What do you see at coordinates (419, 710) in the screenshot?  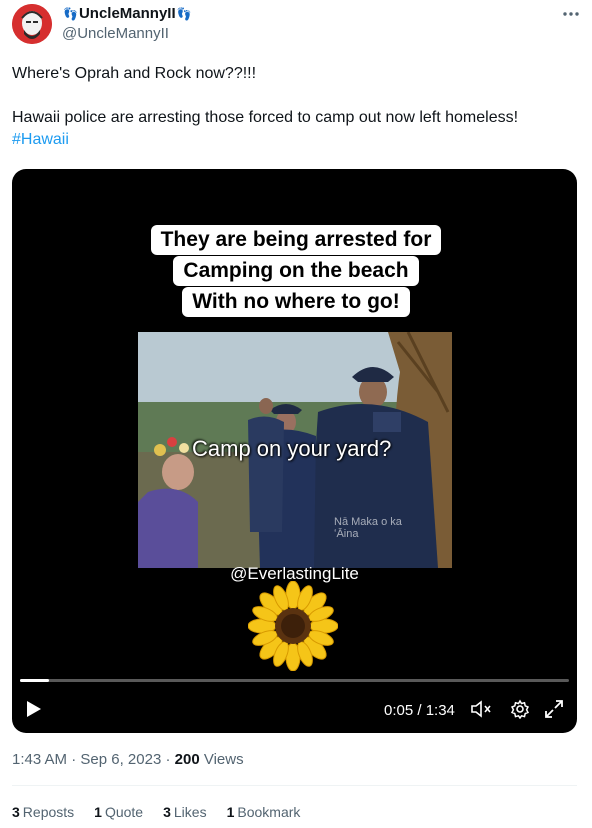 I see `time-display: 0:05 / 1:34` at bounding box center [419, 710].